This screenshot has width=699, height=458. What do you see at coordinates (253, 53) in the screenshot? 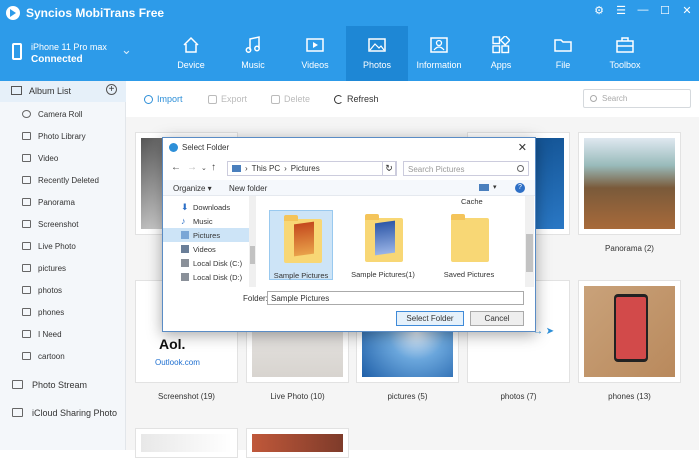
I see `tab-music: Music` at bounding box center [253, 53].